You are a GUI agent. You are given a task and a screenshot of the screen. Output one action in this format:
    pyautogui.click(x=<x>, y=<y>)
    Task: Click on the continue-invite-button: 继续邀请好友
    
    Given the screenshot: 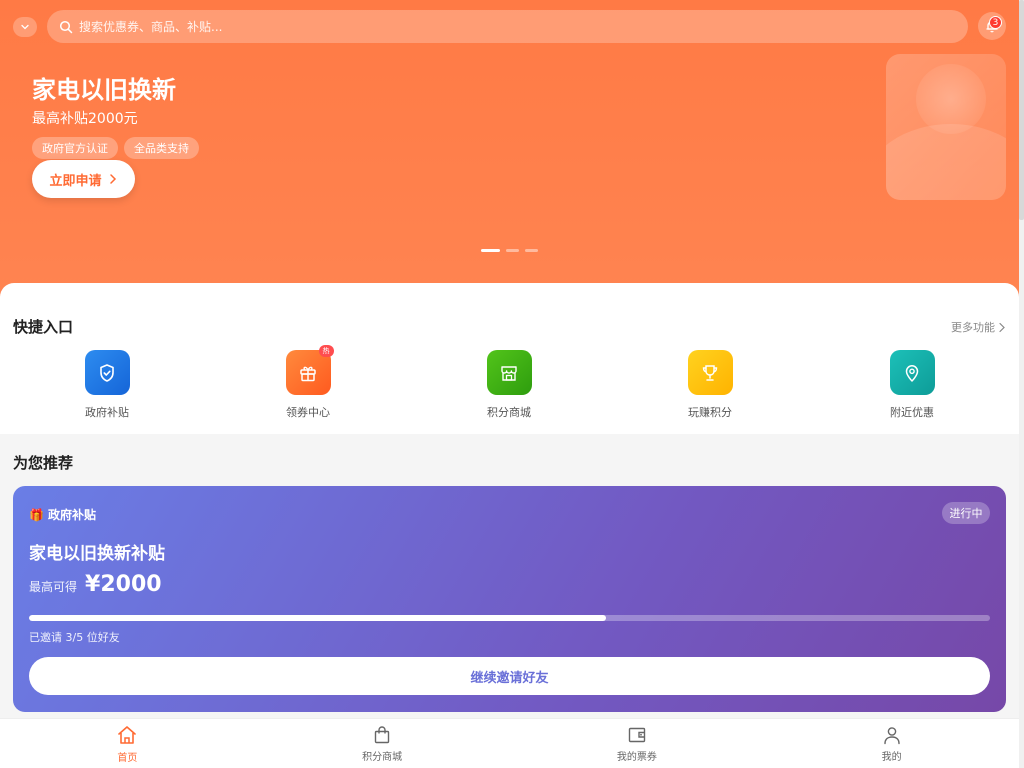 What is the action you would take?
    pyautogui.click(x=509, y=676)
    